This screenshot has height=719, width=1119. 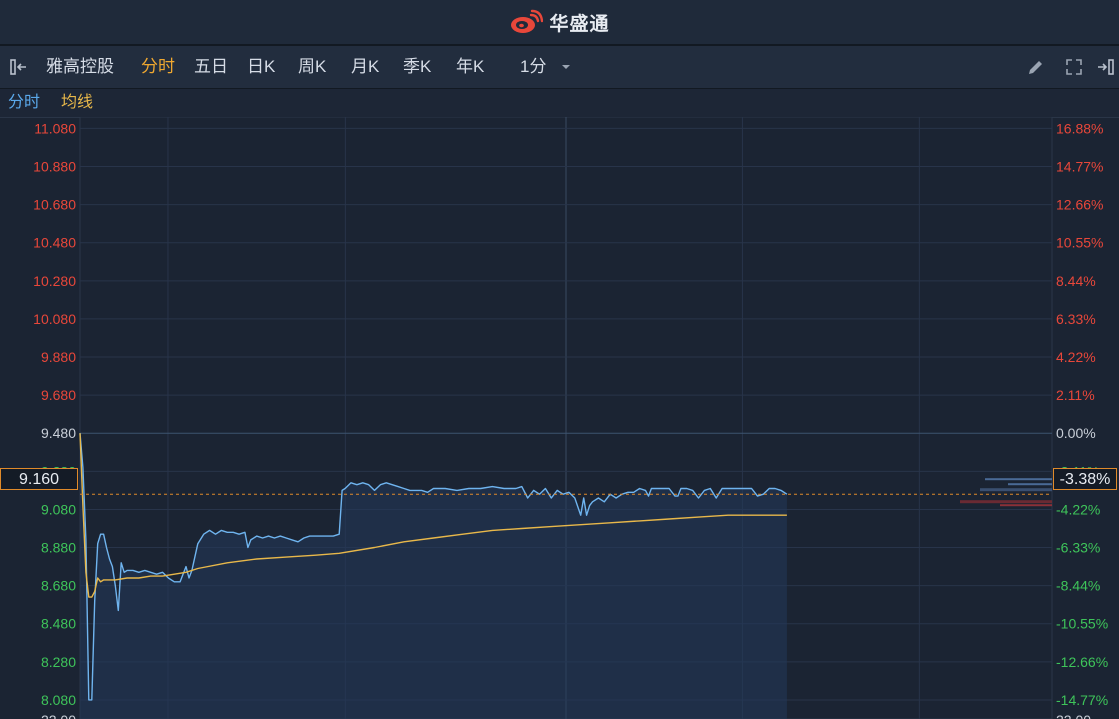 What do you see at coordinates (1106, 67) in the screenshot?
I see `collapse-right-icon` at bounding box center [1106, 67].